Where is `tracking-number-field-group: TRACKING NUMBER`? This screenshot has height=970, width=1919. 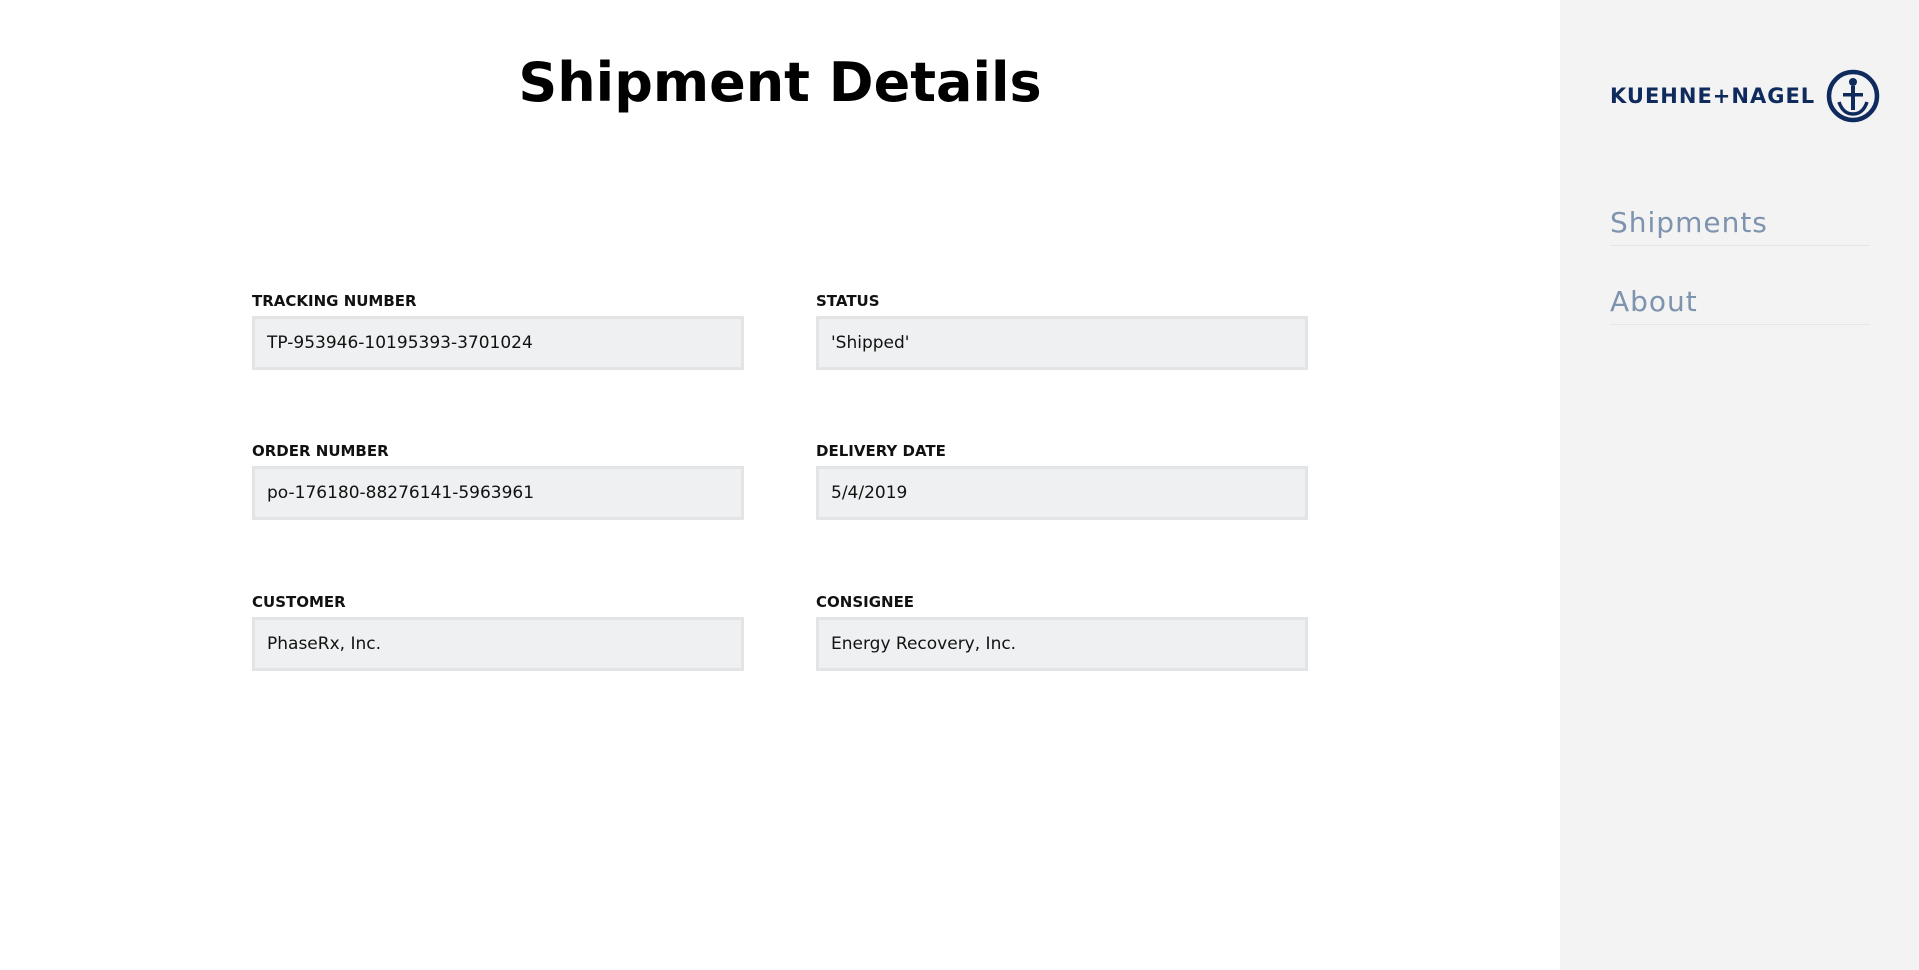 tracking-number-field-group: TRACKING NUMBER is located at coordinates (498, 331).